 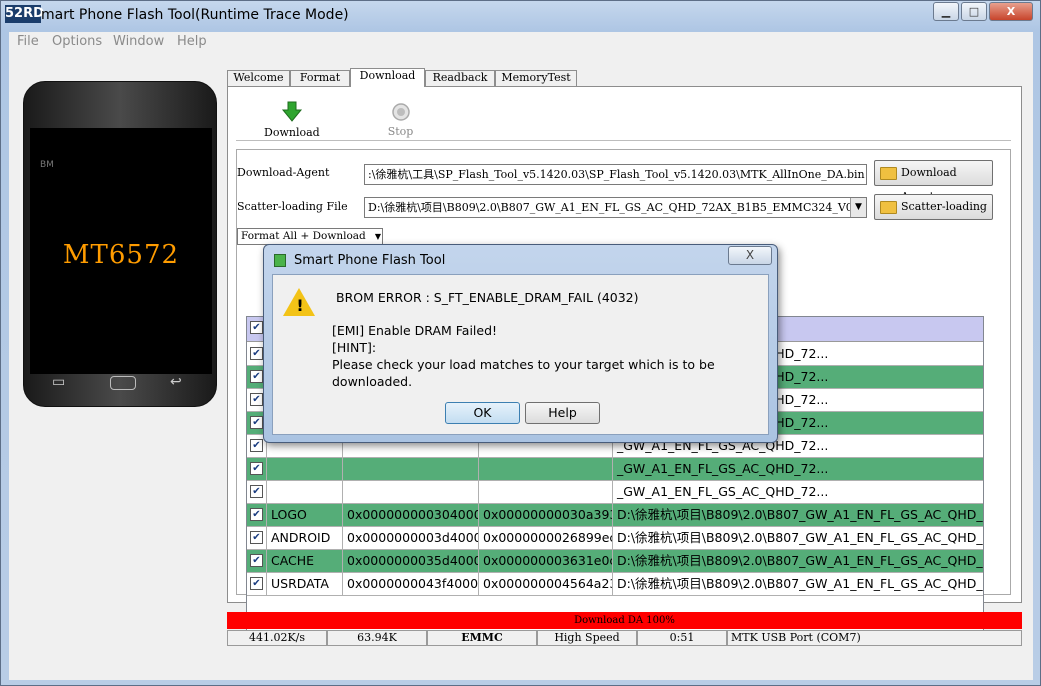 What do you see at coordinates (256, 327) in the screenshot?
I see `select-all-checkbox: ✔` at bounding box center [256, 327].